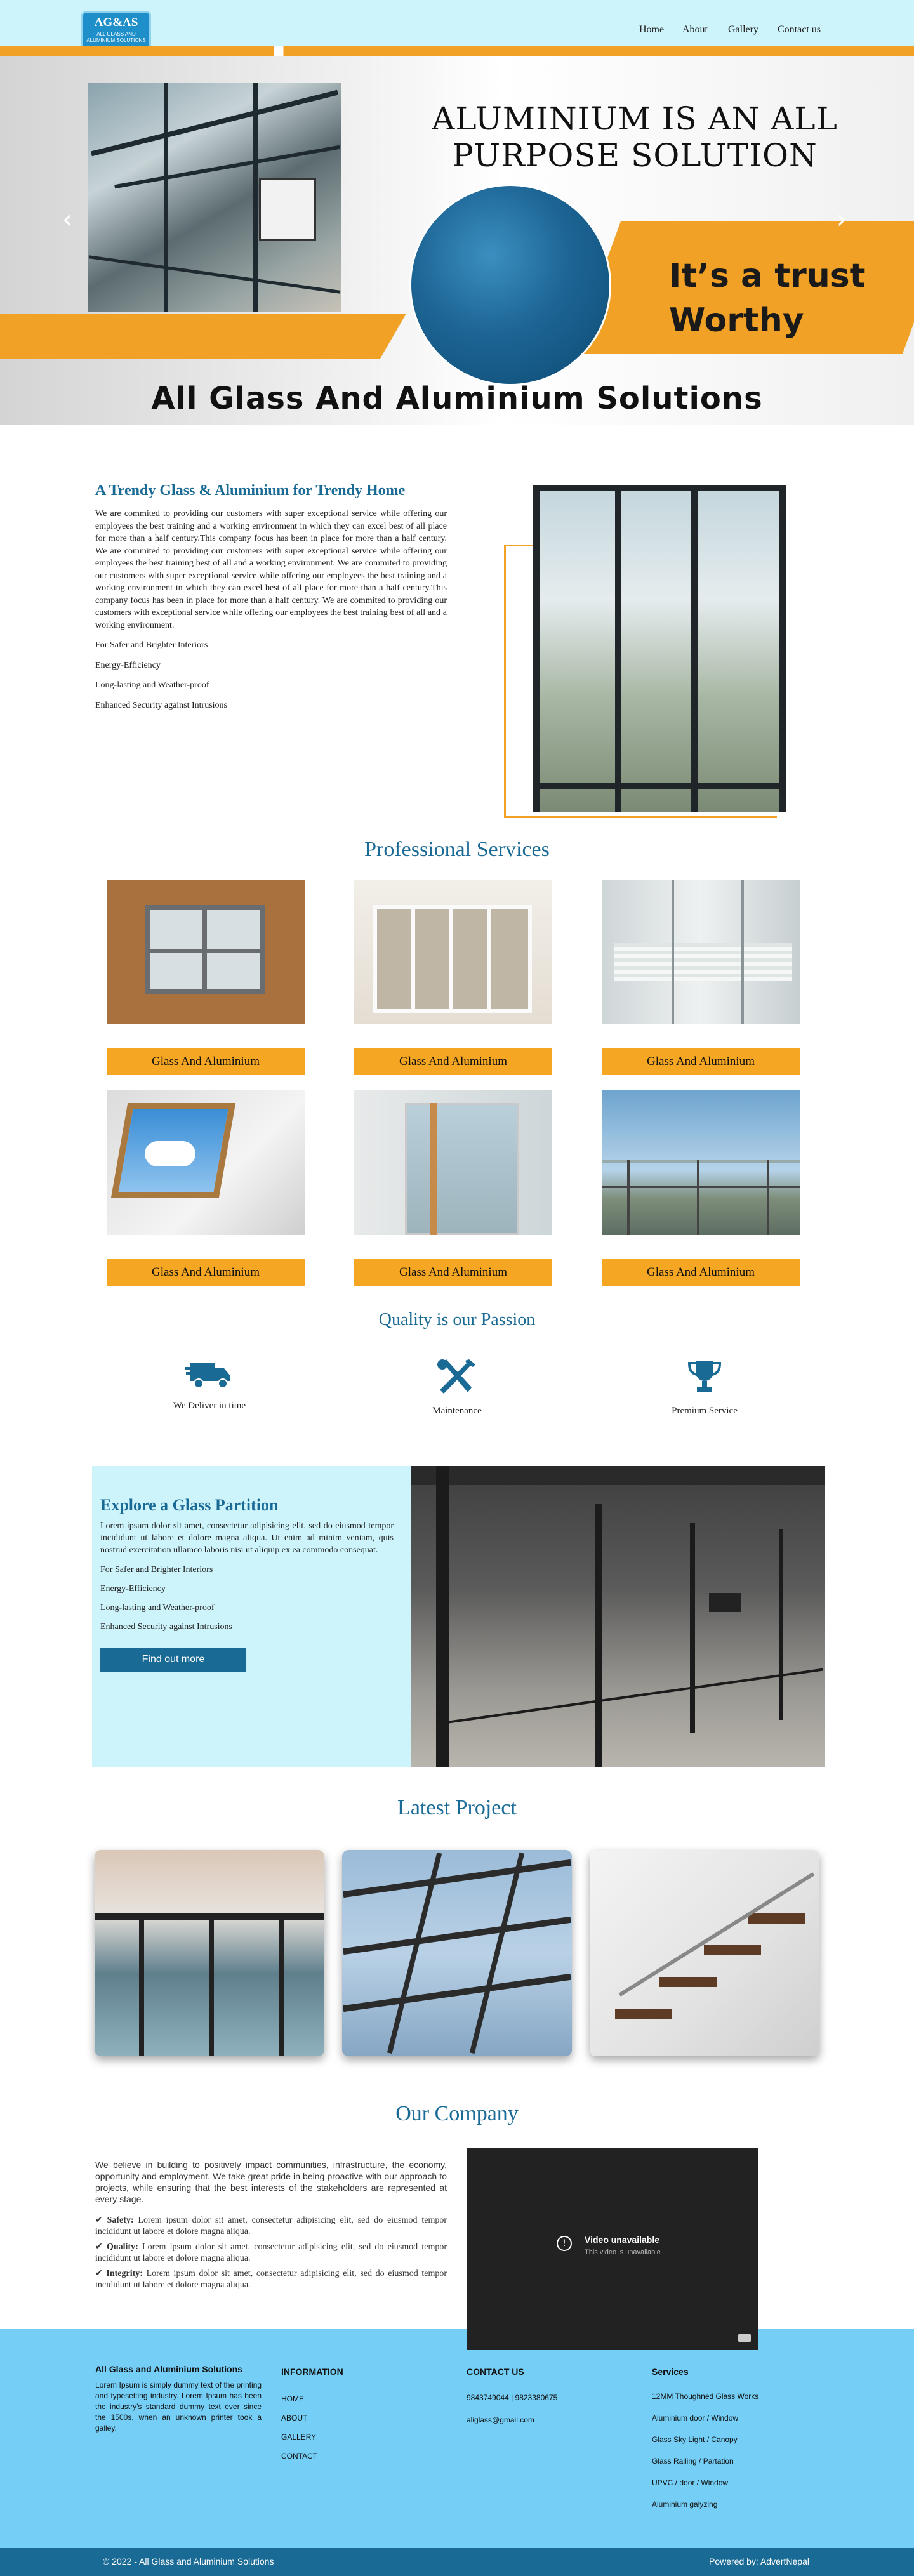 Image resolution: width=914 pixels, height=2576 pixels. What do you see at coordinates (457, 2438) in the screenshot?
I see `site-footer` at bounding box center [457, 2438].